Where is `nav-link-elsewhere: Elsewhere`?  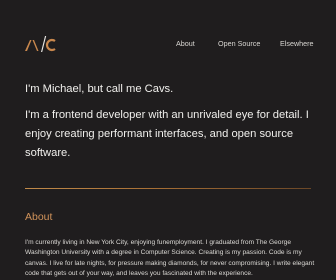 nav-link-elsewhere: Elsewhere is located at coordinates (297, 43).